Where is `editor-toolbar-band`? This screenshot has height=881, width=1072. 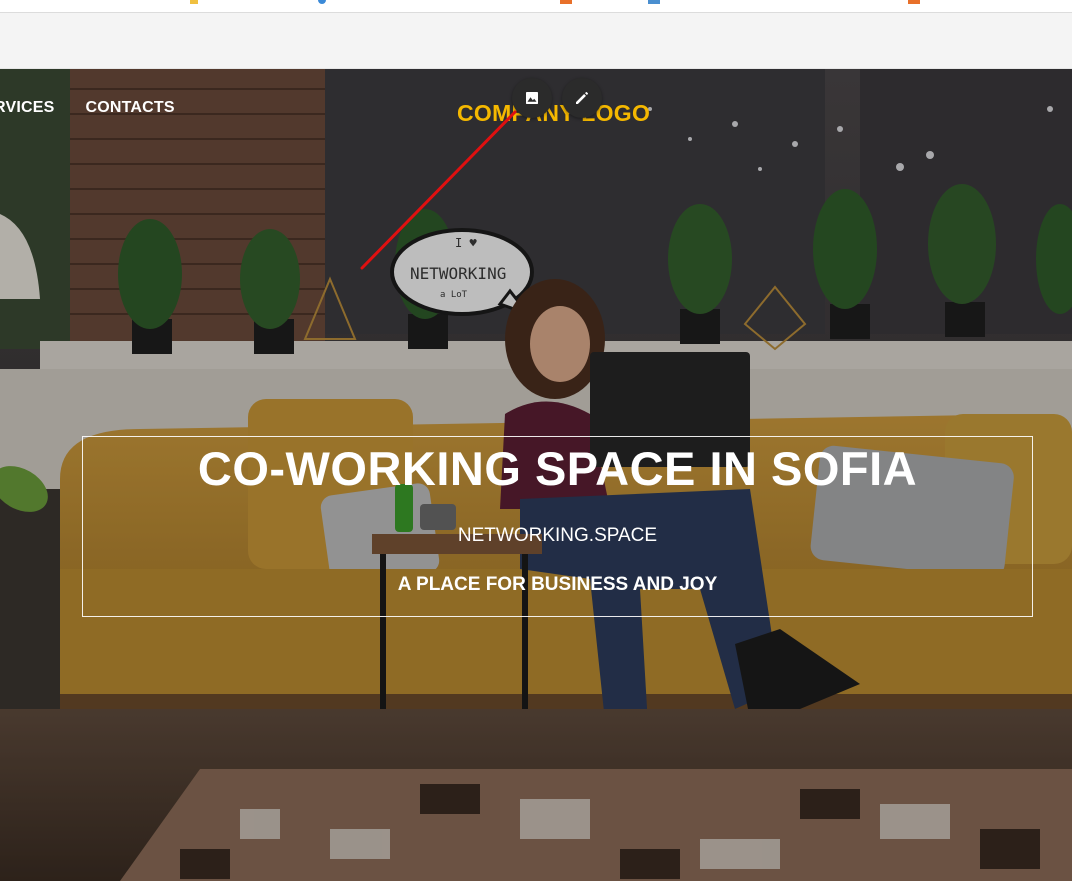
editor-toolbar-band is located at coordinates (536, 41).